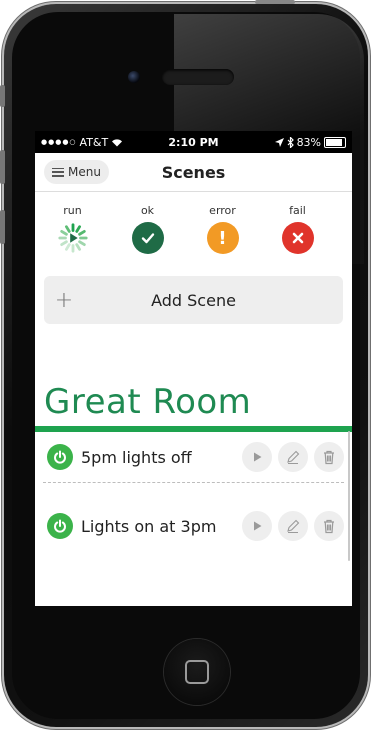 The height and width of the screenshot is (731, 372). Describe the element at coordinates (193, 172) in the screenshot. I see `nav-bar: Menu Scenes` at that location.